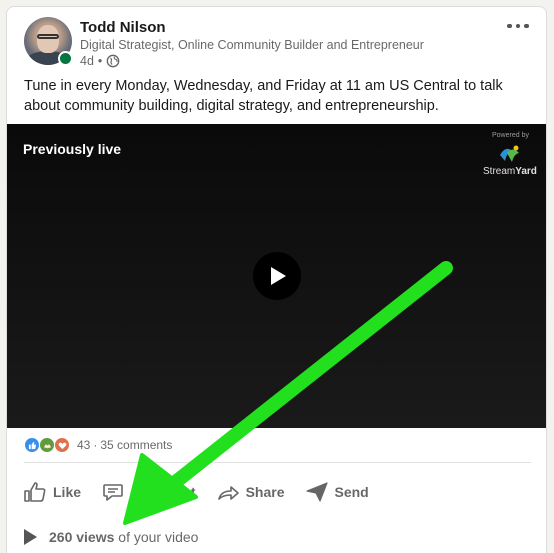  I want to click on like-reaction-icon, so click(32, 445).